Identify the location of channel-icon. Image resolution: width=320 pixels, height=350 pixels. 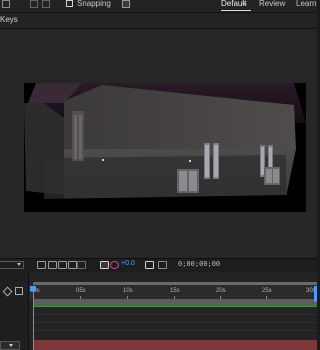
(81, 265).